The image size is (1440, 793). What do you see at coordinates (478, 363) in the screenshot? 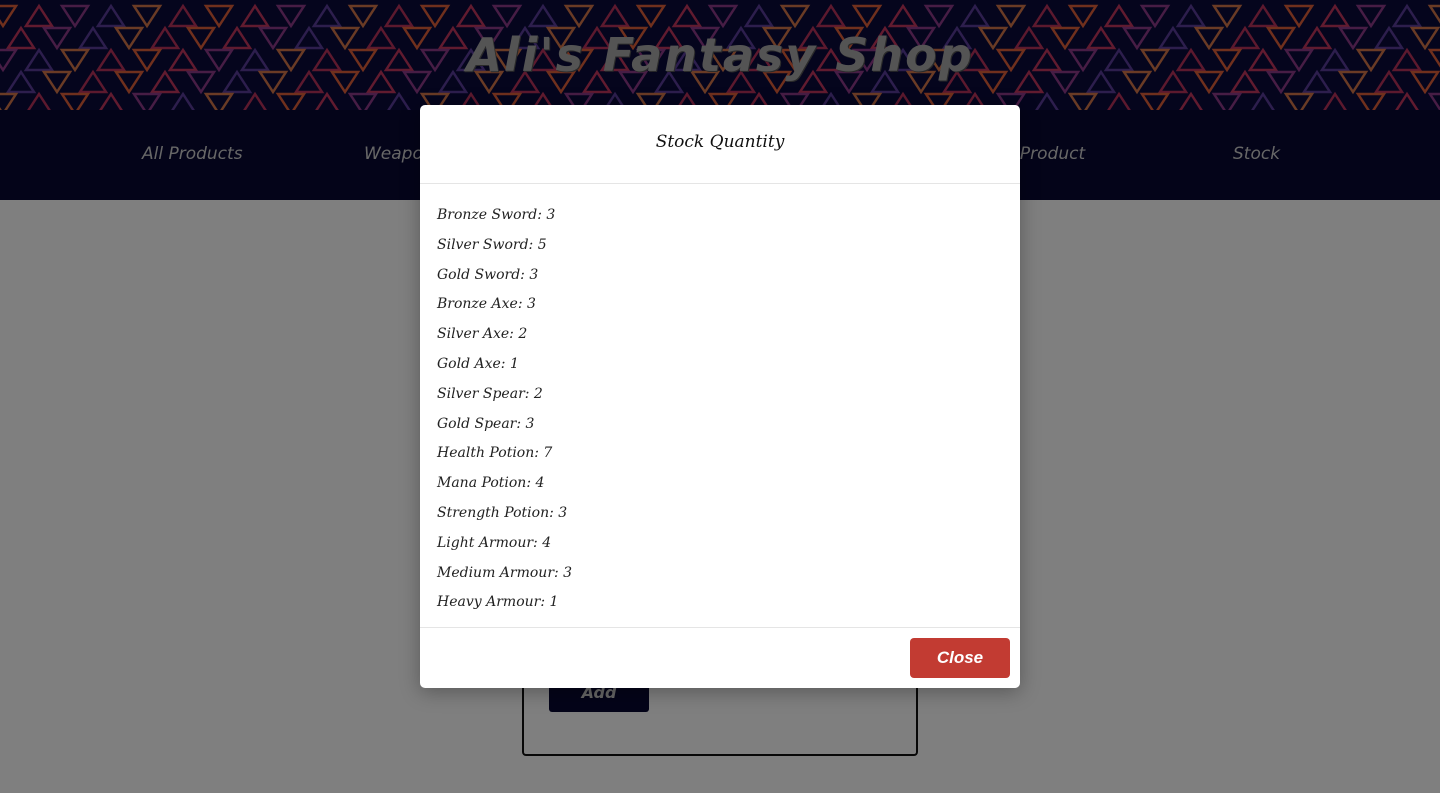
I see `stock-item: Gold Axe: 1` at bounding box center [478, 363].